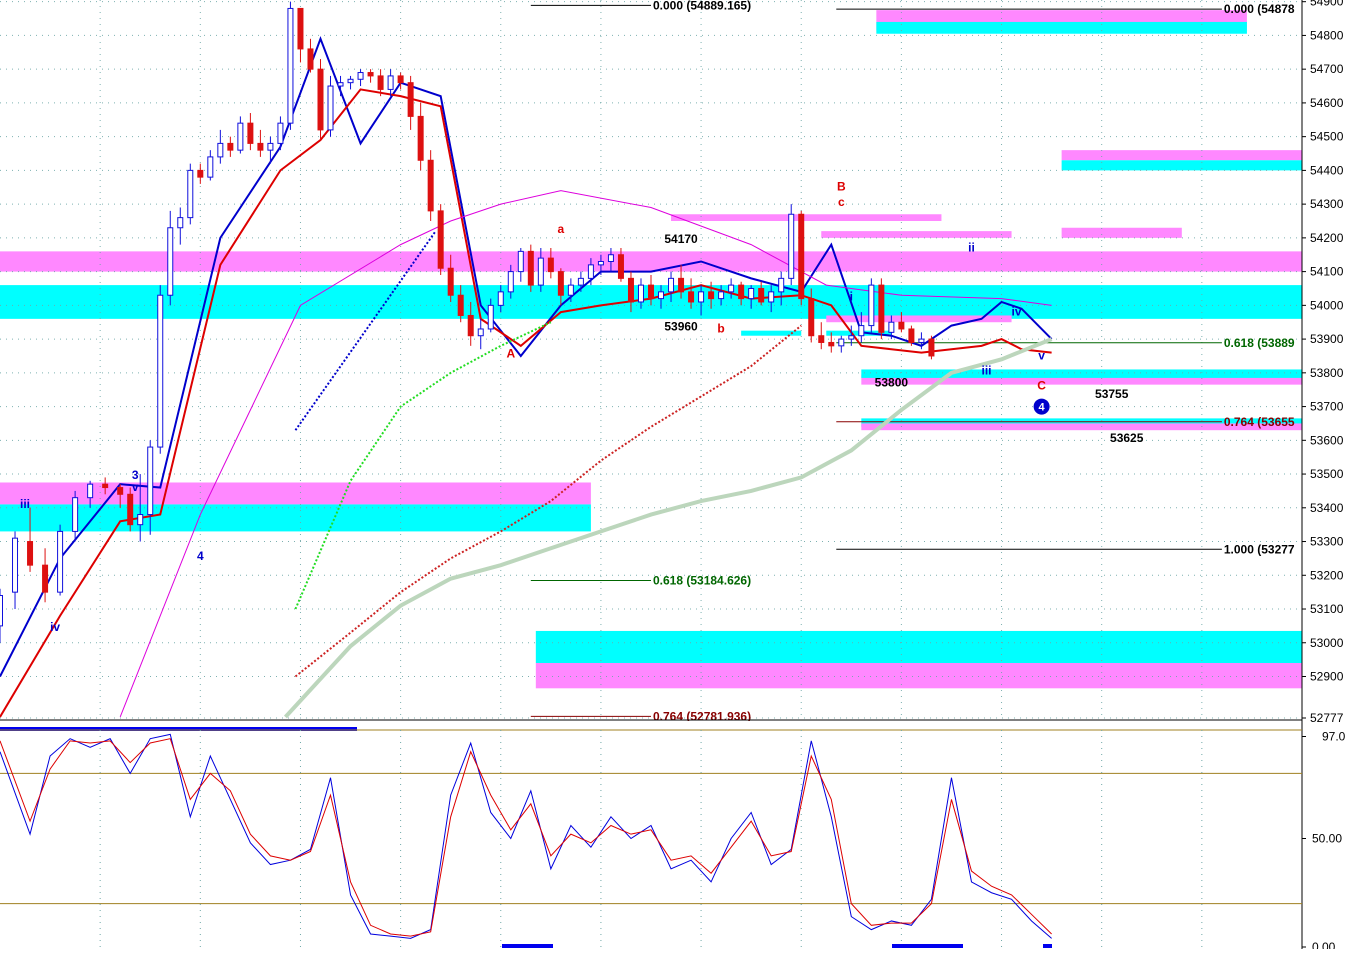  What do you see at coordinates (1041, 386) in the screenshot?
I see `wave-label: C` at bounding box center [1041, 386].